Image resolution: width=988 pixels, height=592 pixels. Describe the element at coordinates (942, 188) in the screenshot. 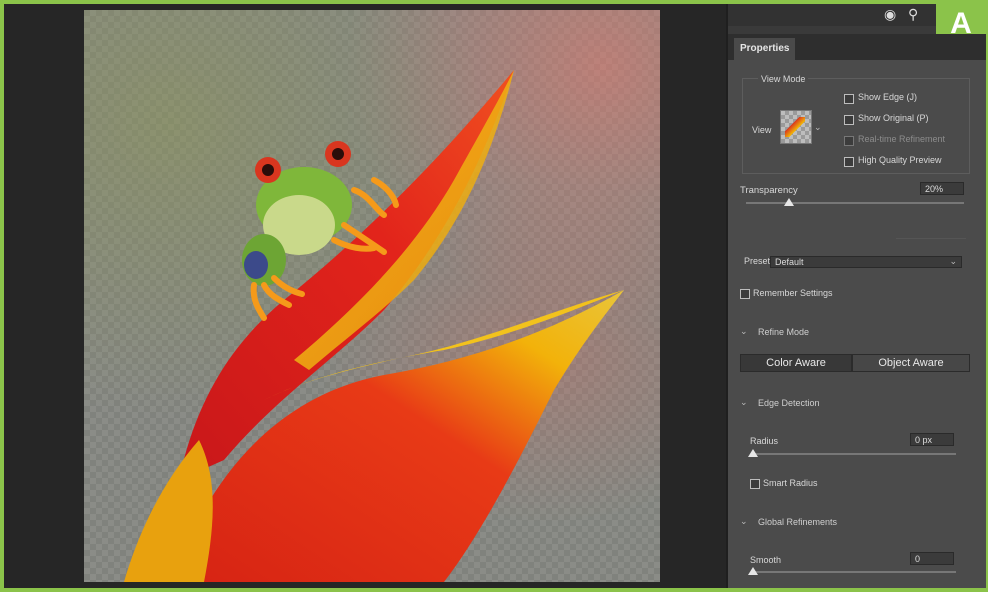

I see `transparency-field: 20%` at that location.